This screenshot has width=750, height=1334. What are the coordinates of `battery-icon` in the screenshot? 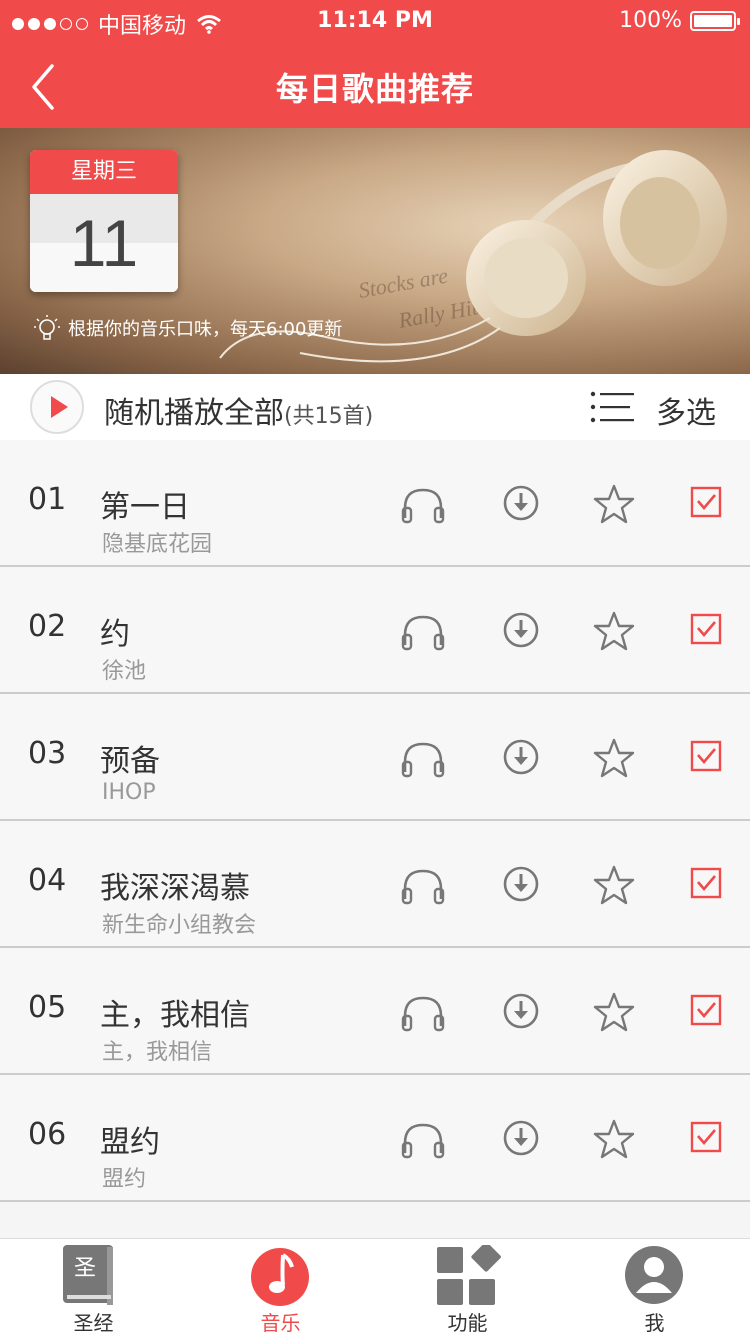 It's located at (715, 20).